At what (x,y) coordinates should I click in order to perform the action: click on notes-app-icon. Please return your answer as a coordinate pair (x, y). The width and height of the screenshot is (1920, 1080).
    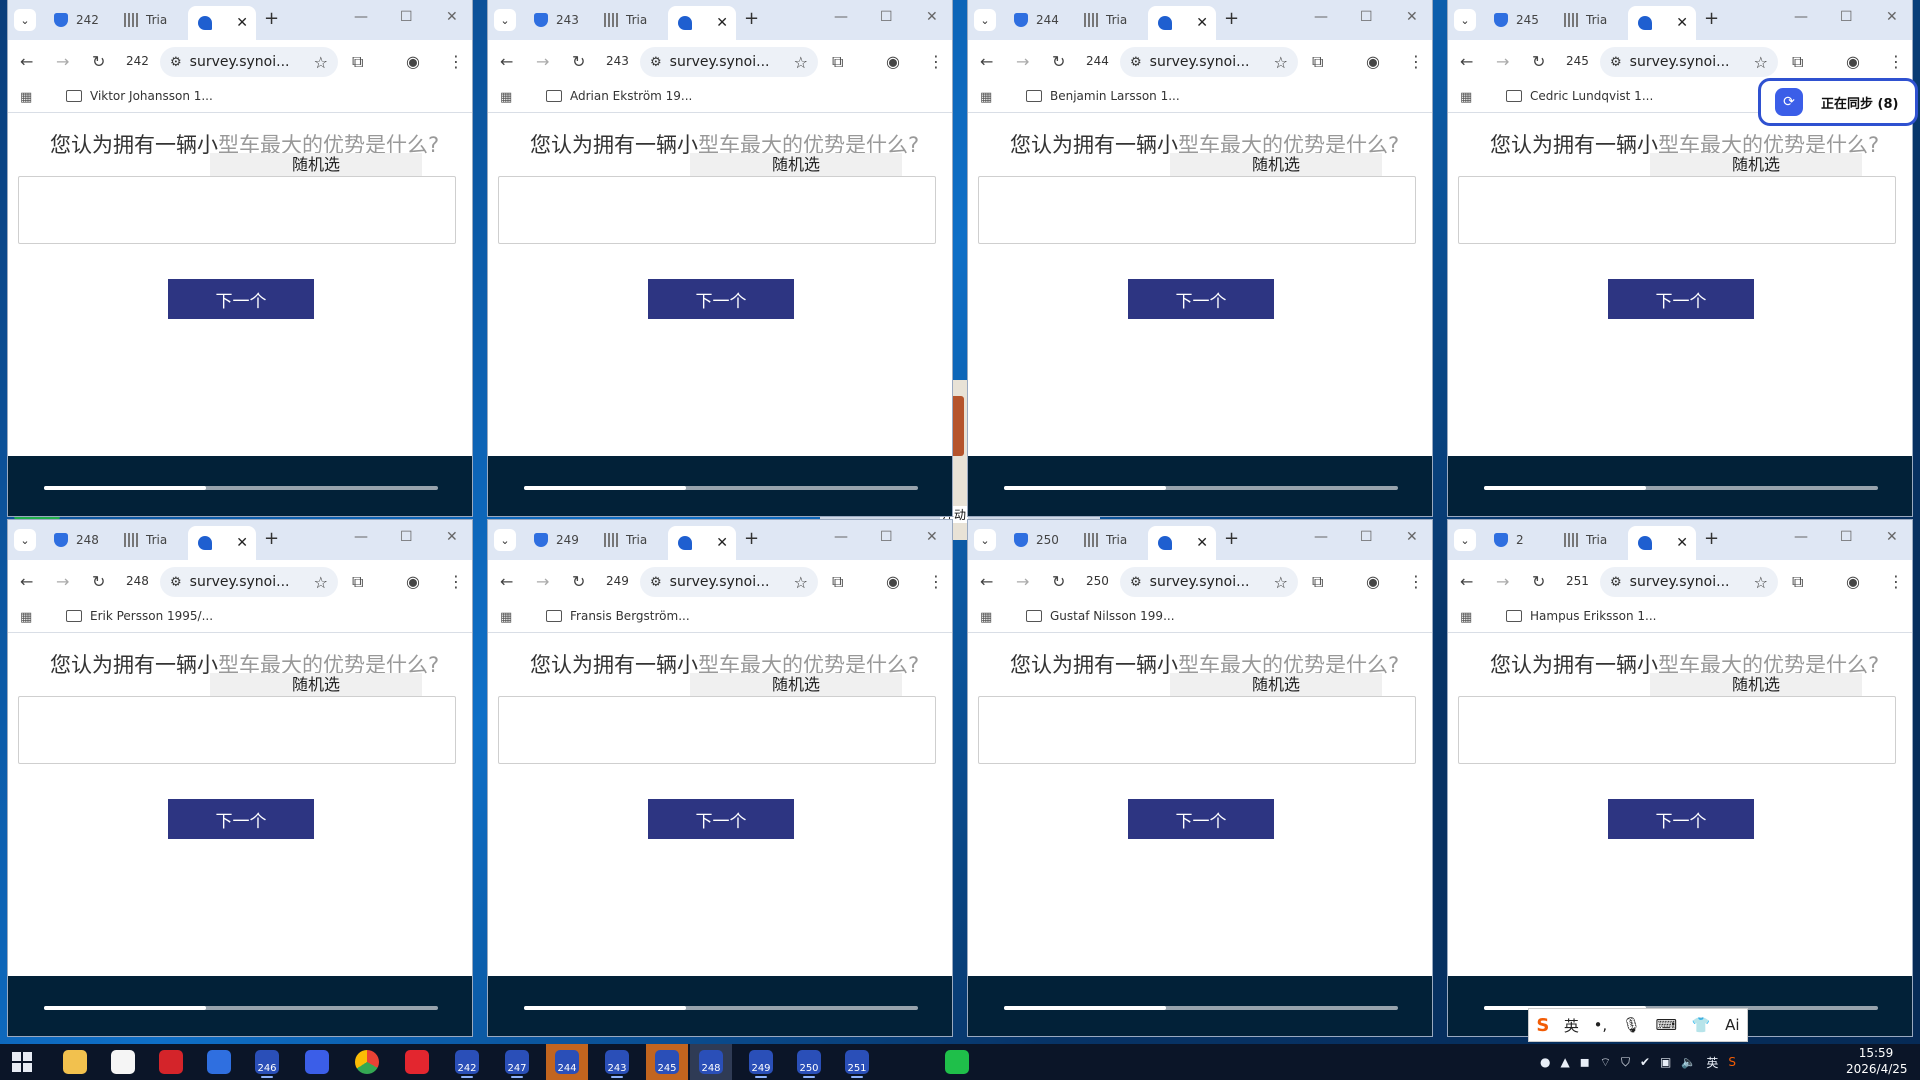
    Looking at the image, I should click on (517, 1062).